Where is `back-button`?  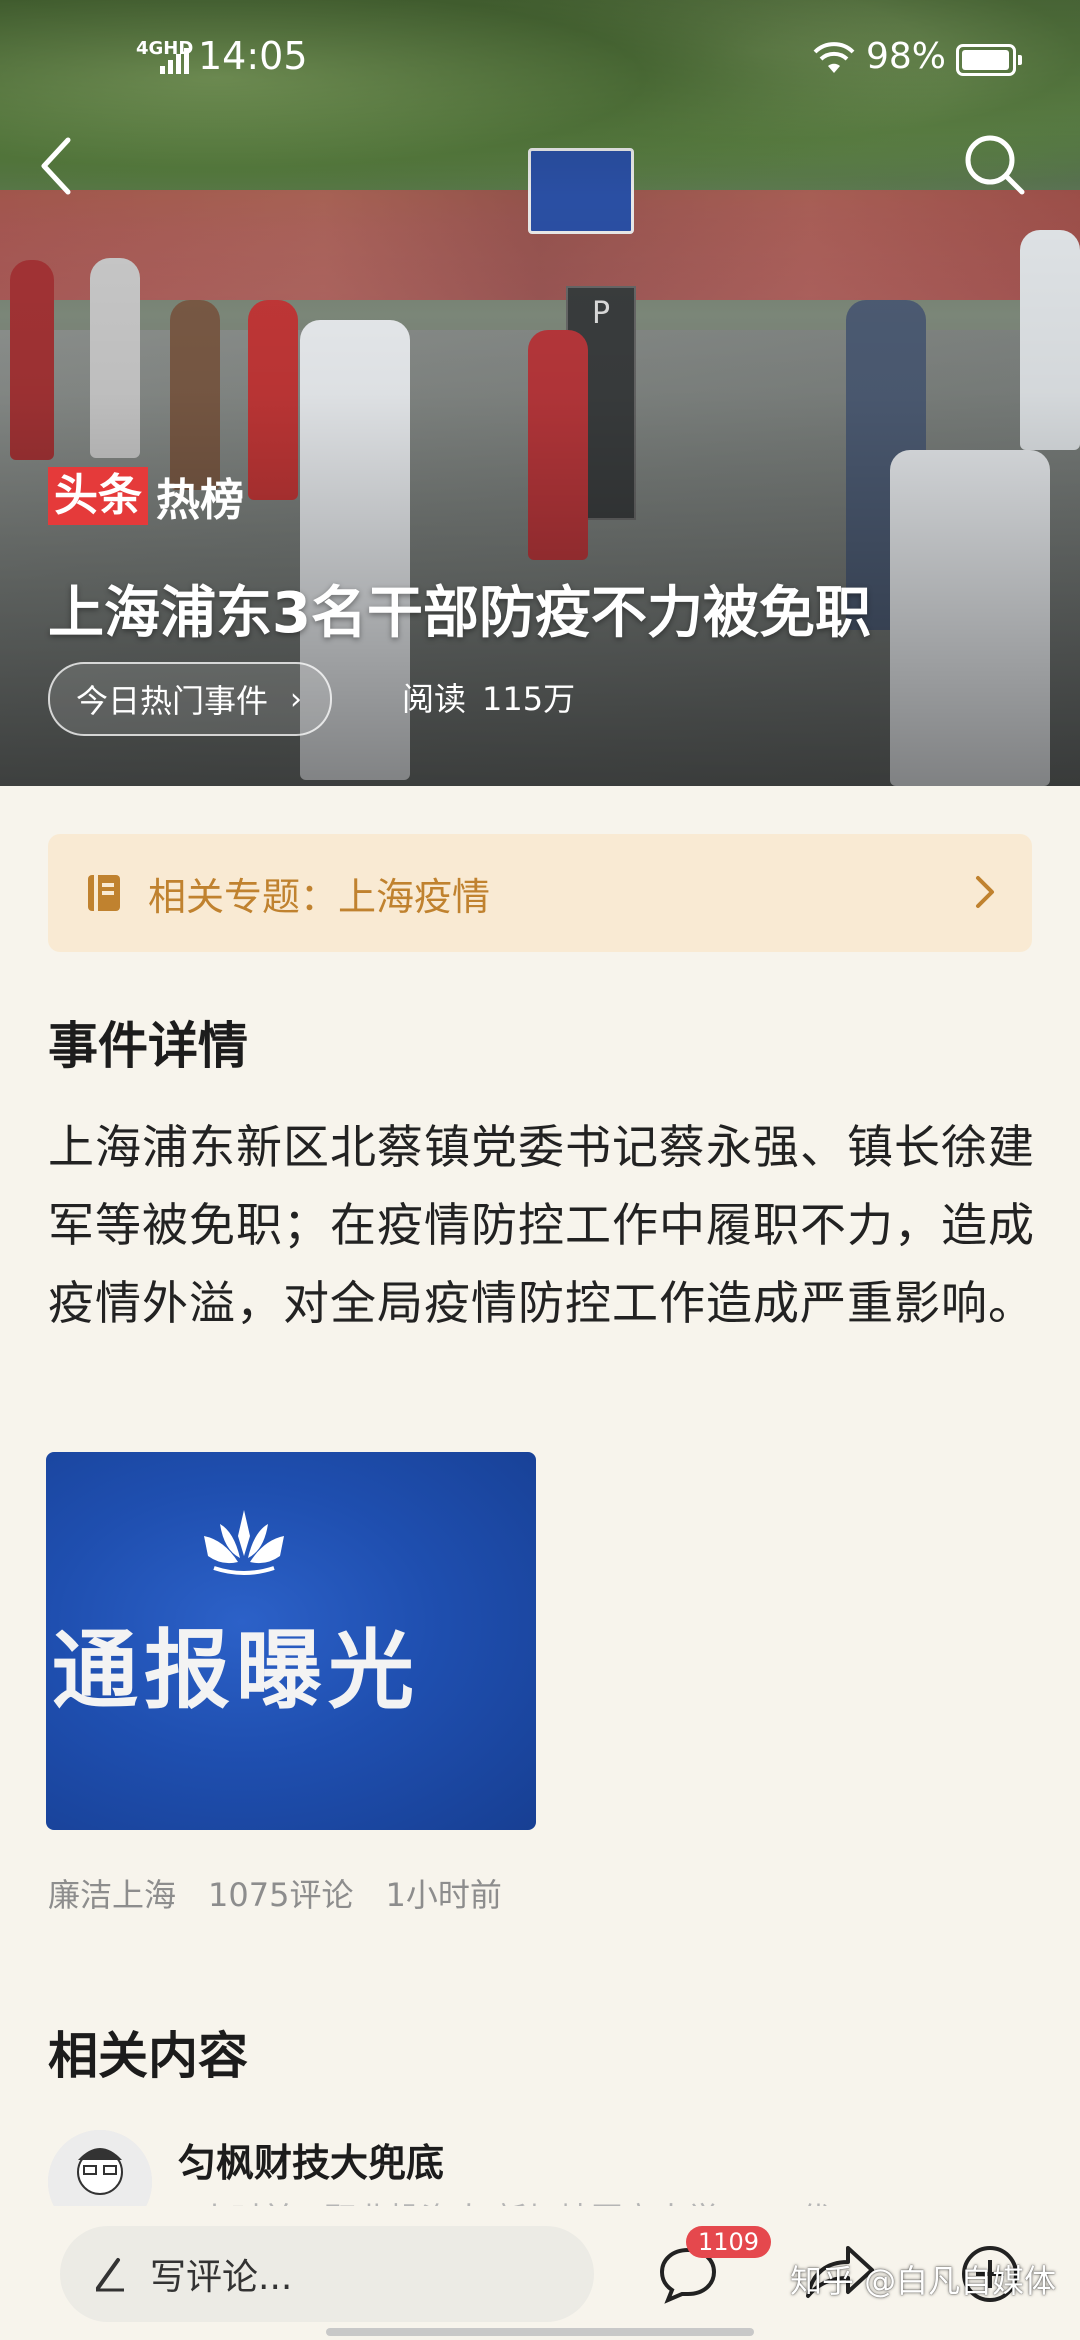 back-button is located at coordinates (66, 166).